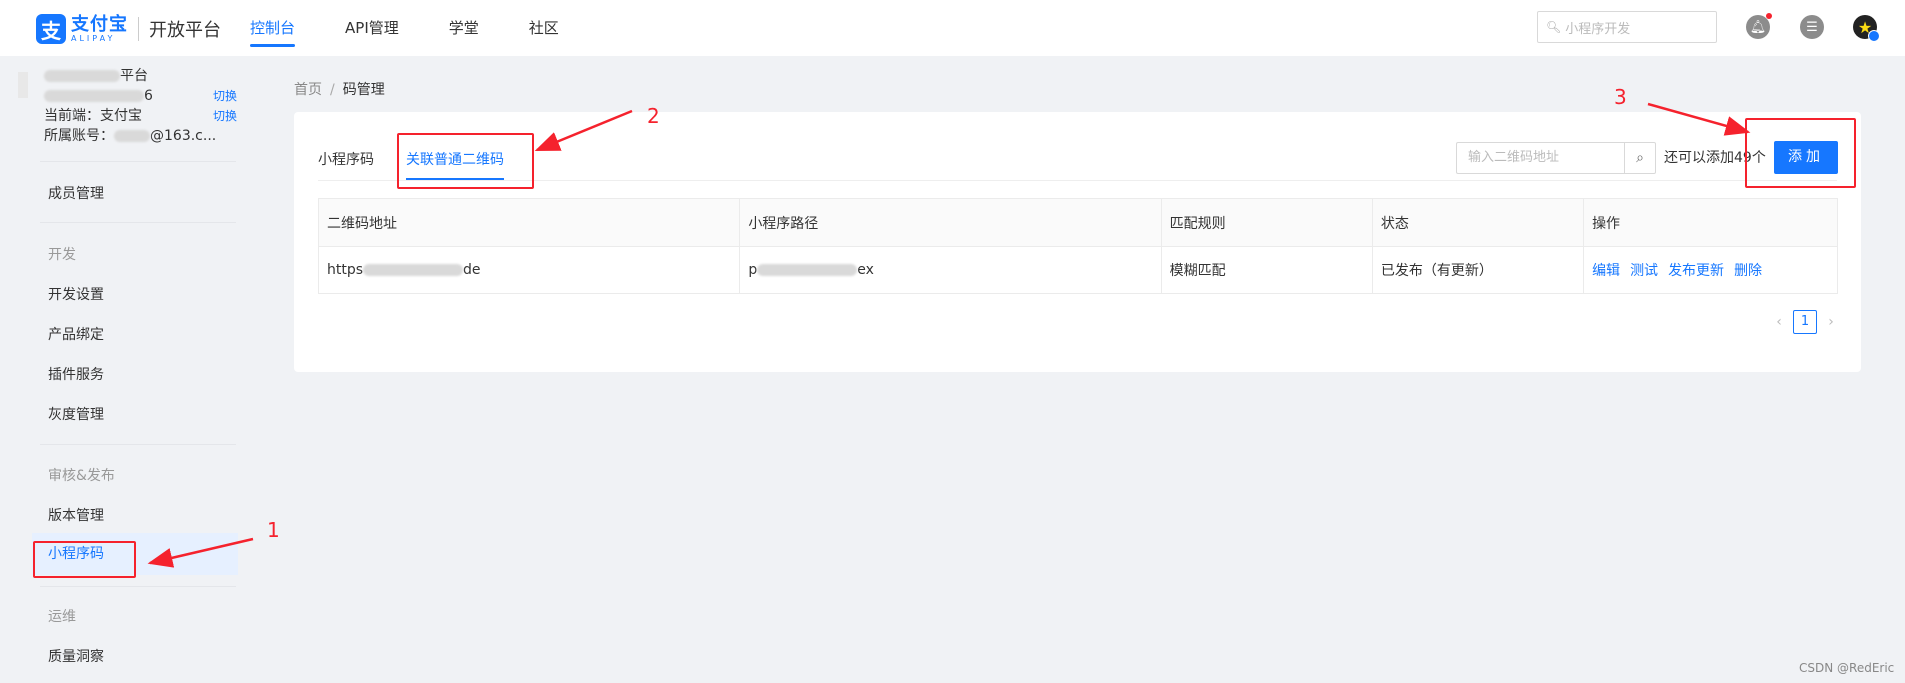  Describe the element at coordinates (1847, 668) in the screenshot. I see `watermark: CSDN @RedEric` at that location.